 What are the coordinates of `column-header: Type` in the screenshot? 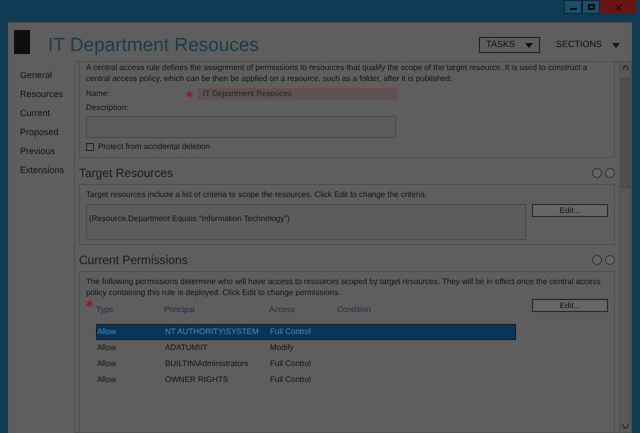 It's located at (130, 310).